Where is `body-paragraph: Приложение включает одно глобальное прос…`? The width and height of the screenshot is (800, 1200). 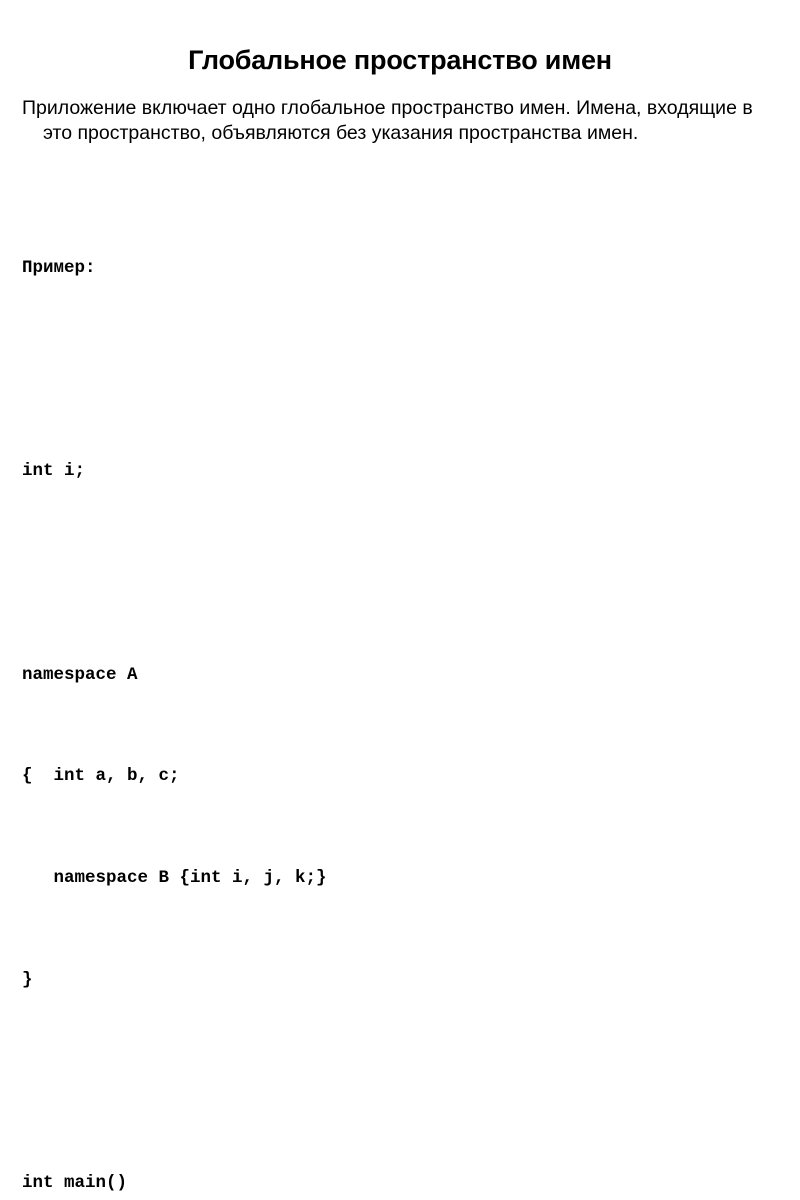 body-paragraph: Приложение включает одно глобальное прос… is located at coordinates (387, 120).